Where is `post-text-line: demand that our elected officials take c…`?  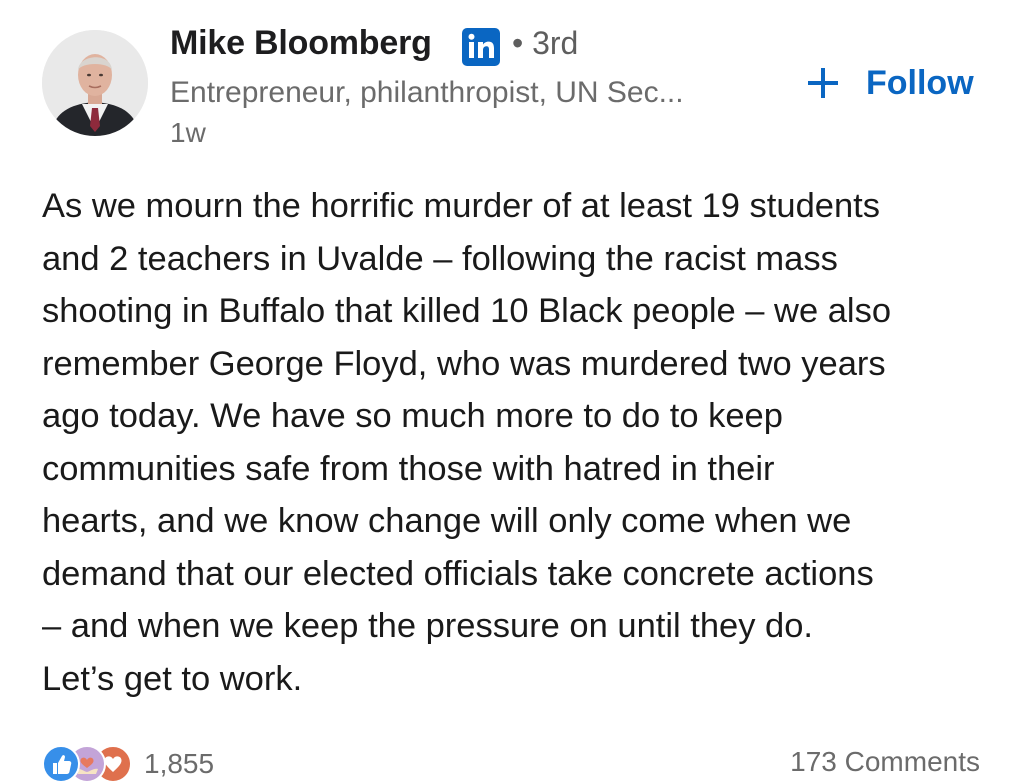 post-text-line: demand that our elected officials take c… is located at coordinates (458, 573).